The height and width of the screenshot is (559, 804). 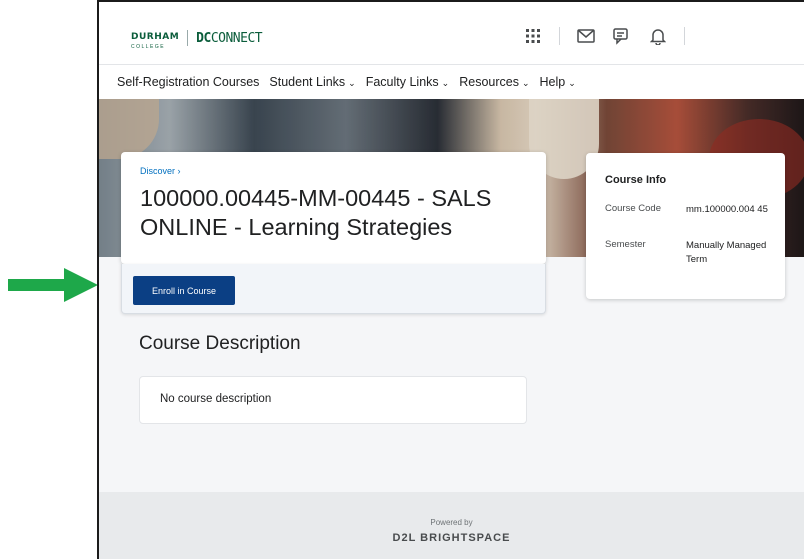 I want to click on nav-faculty-links: Faculty Links ⌄, so click(x=408, y=82).